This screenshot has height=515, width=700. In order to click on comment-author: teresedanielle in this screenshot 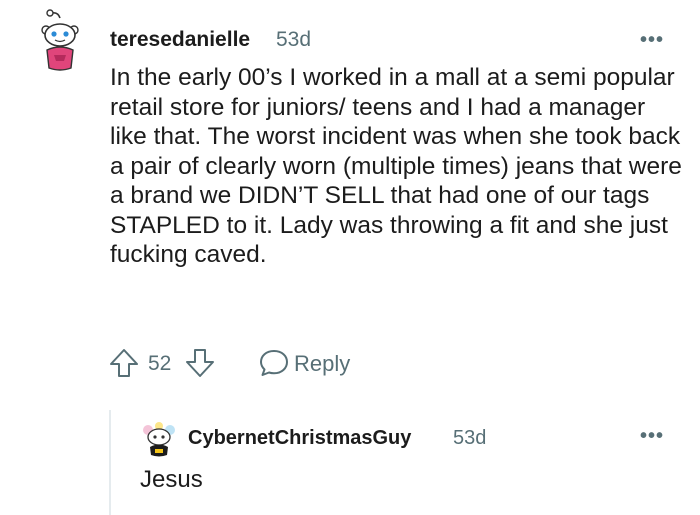, I will do `click(180, 40)`.